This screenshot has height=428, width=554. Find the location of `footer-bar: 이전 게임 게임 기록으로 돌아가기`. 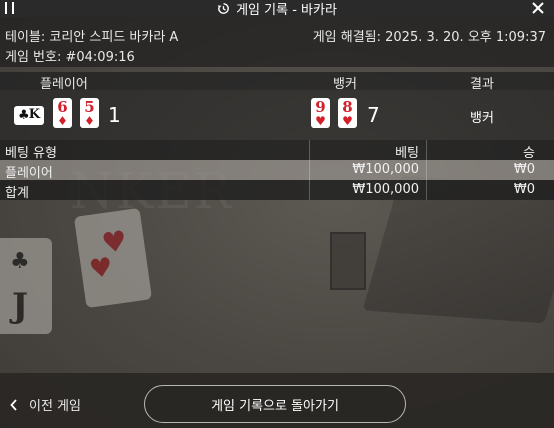

footer-bar: 이전 게임 게임 기록으로 돌아가기 is located at coordinates (277, 400).